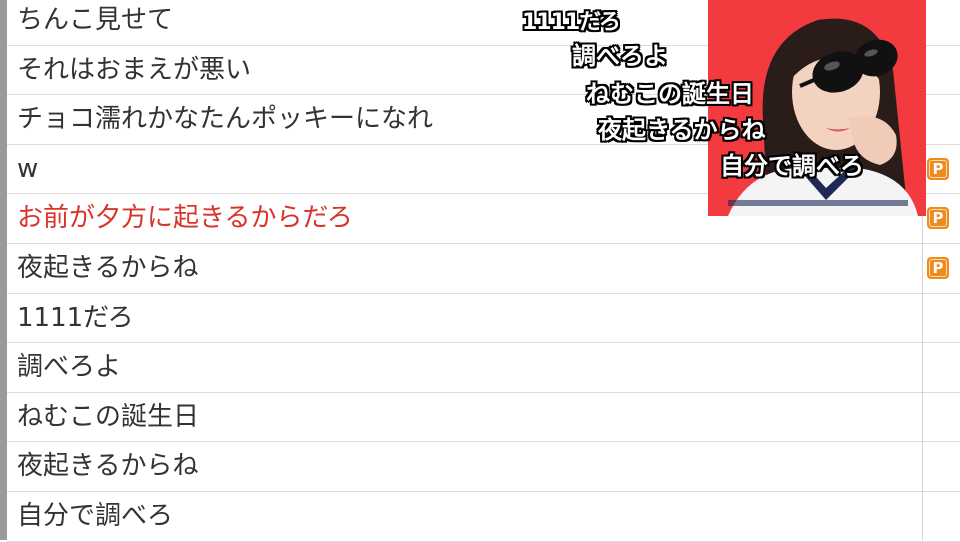  I want to click on comment-row: 1111だろ, so click(483, 319).